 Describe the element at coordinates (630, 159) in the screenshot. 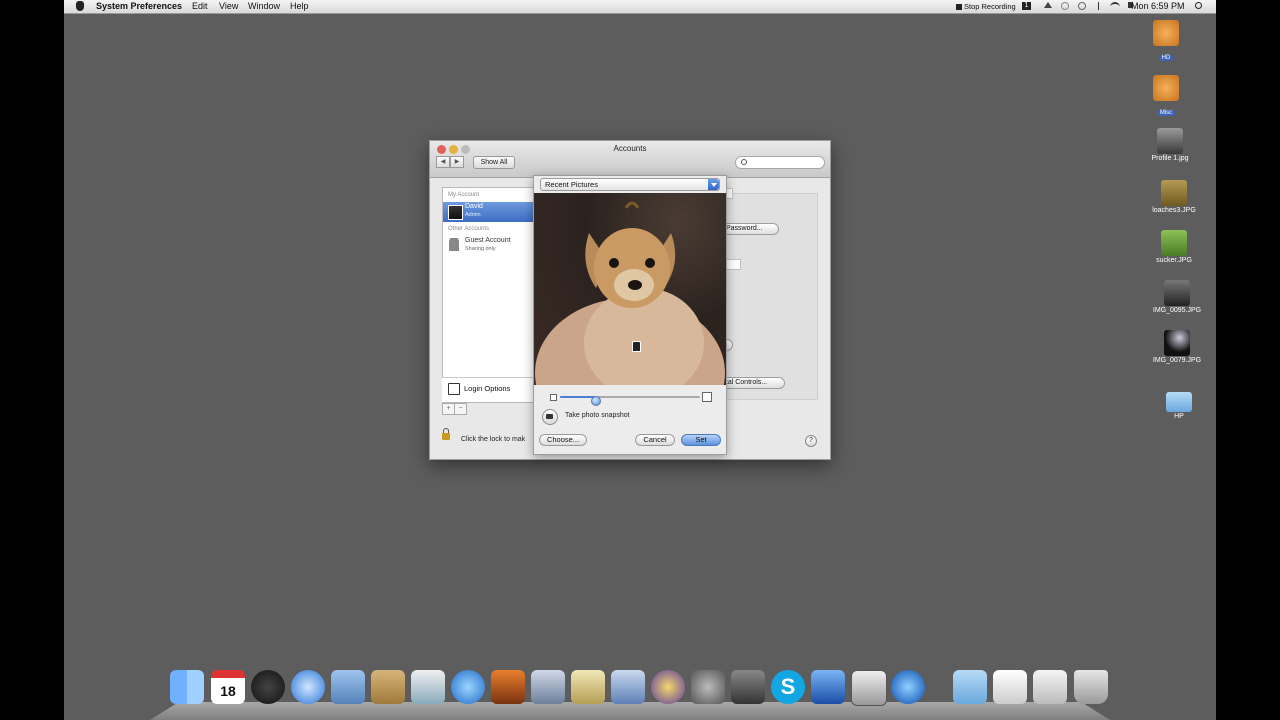

I see `window-toolbar: Accounts ◀ ▶ Show All` at that location.